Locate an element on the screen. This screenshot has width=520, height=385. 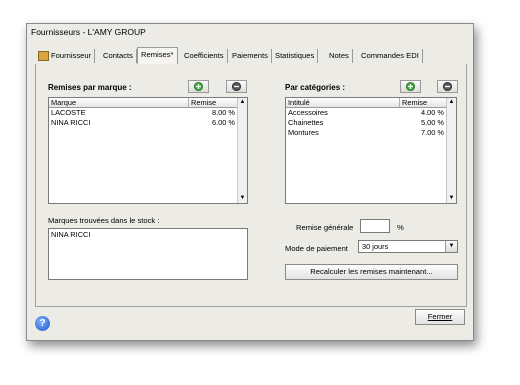
brand-discount: 8.00 % is located at coordinates (223, 112).